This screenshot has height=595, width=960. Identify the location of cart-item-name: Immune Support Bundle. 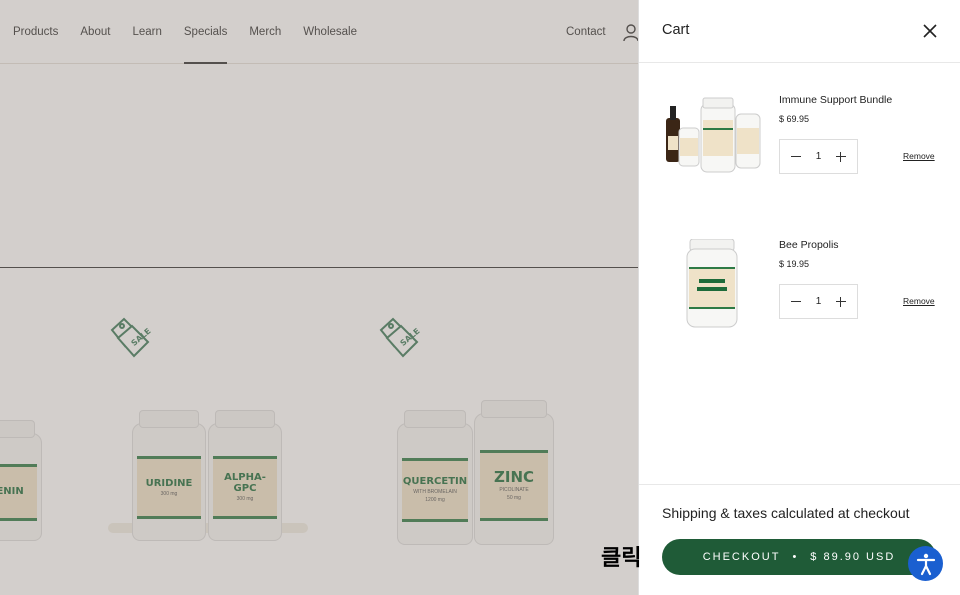
(835, 100).